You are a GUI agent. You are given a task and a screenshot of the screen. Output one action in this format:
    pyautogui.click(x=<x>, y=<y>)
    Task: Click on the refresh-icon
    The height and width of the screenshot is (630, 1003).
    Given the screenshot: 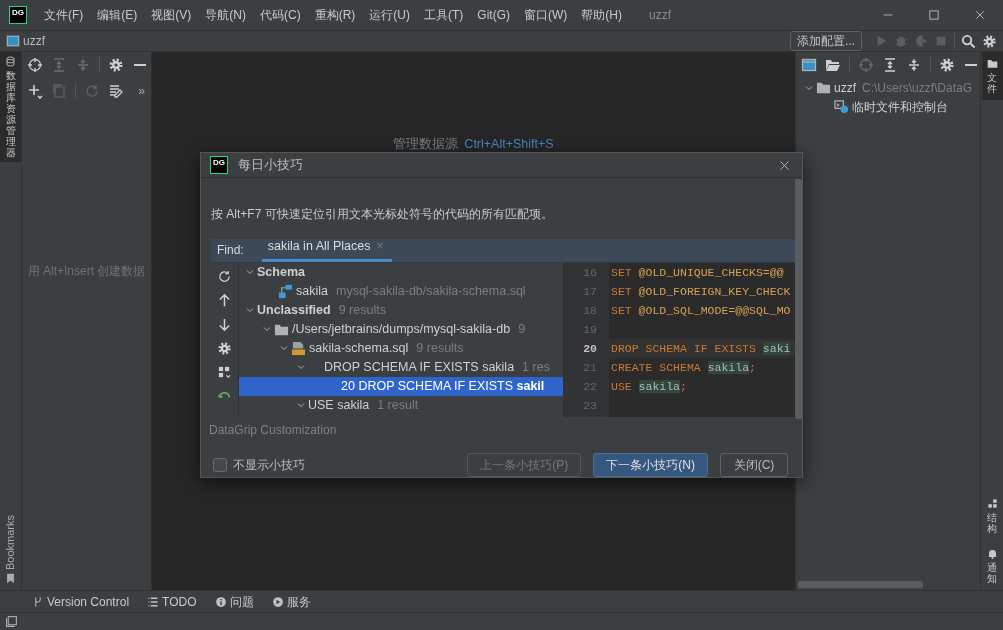 What is the action you would take?
    pyautogui.click(x=224, y=276)
    